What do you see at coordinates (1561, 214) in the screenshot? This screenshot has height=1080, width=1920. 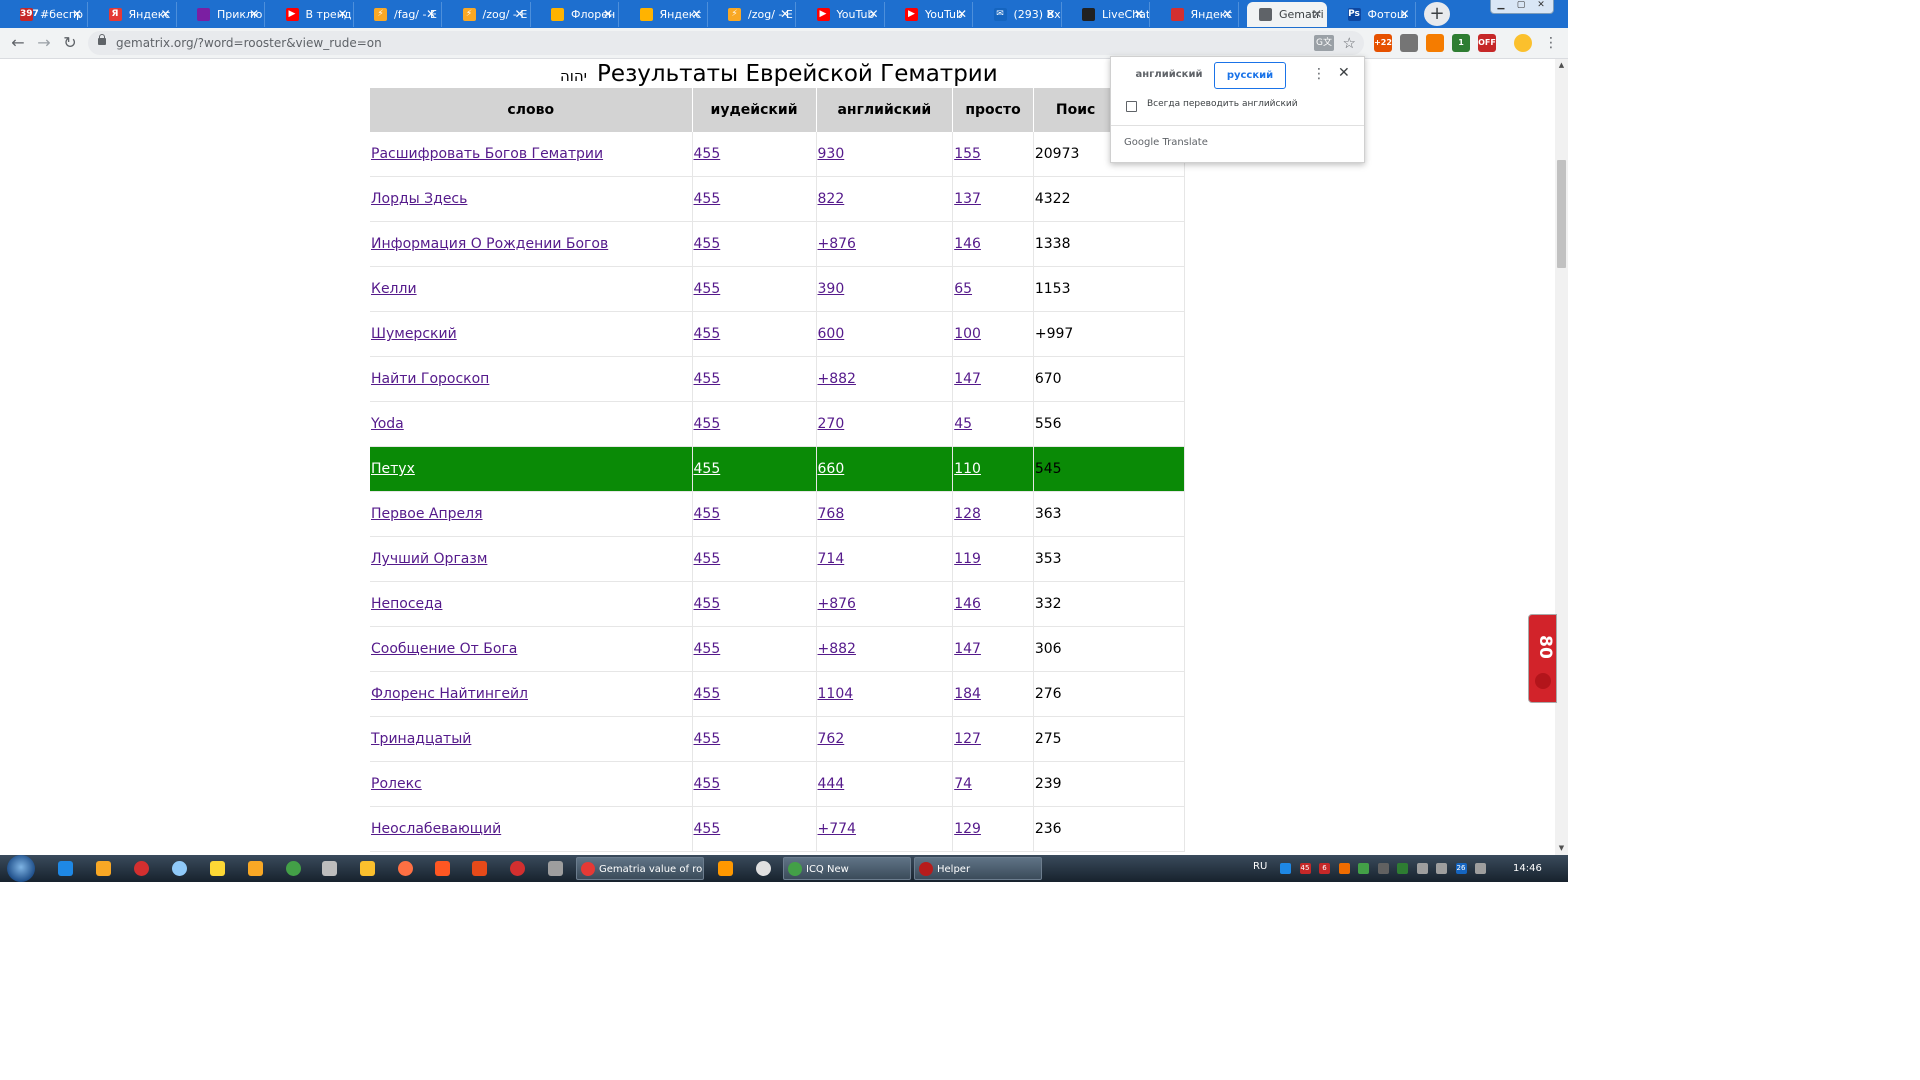 I see `scroll-thumb` at bounding box center [1561, 214].